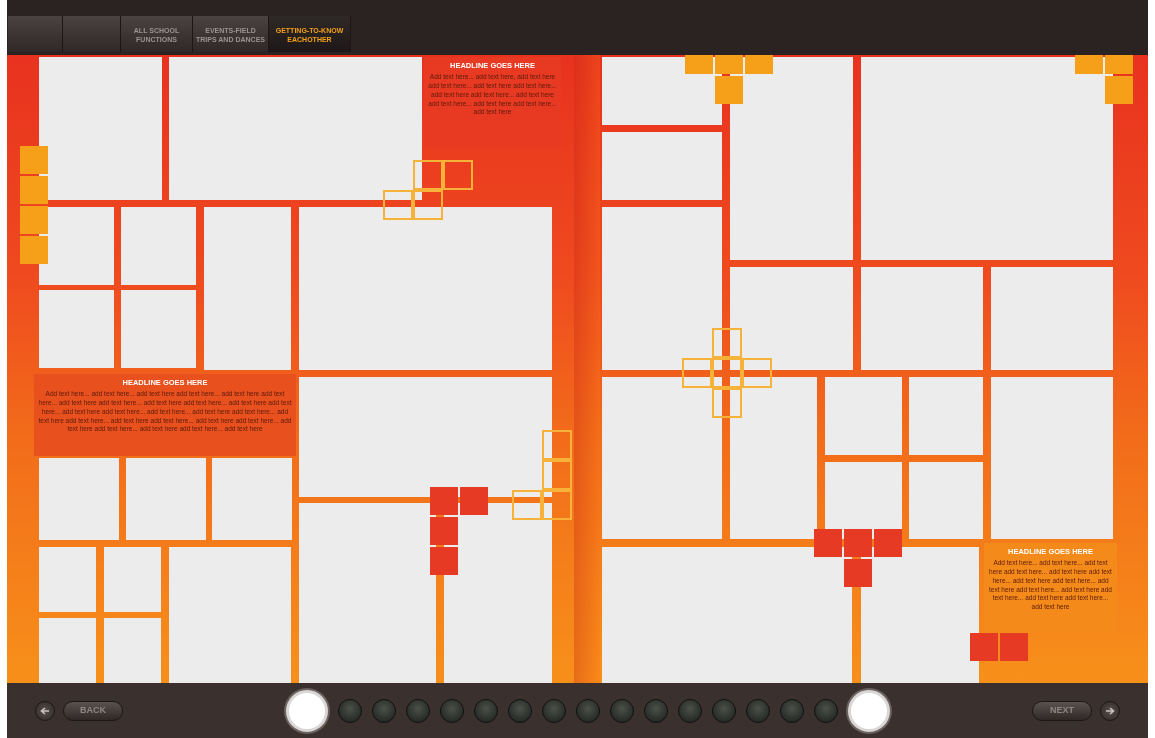 This screenshot has width=1155, height=738. I want to click on back-arrow-button, so click(45, 710).